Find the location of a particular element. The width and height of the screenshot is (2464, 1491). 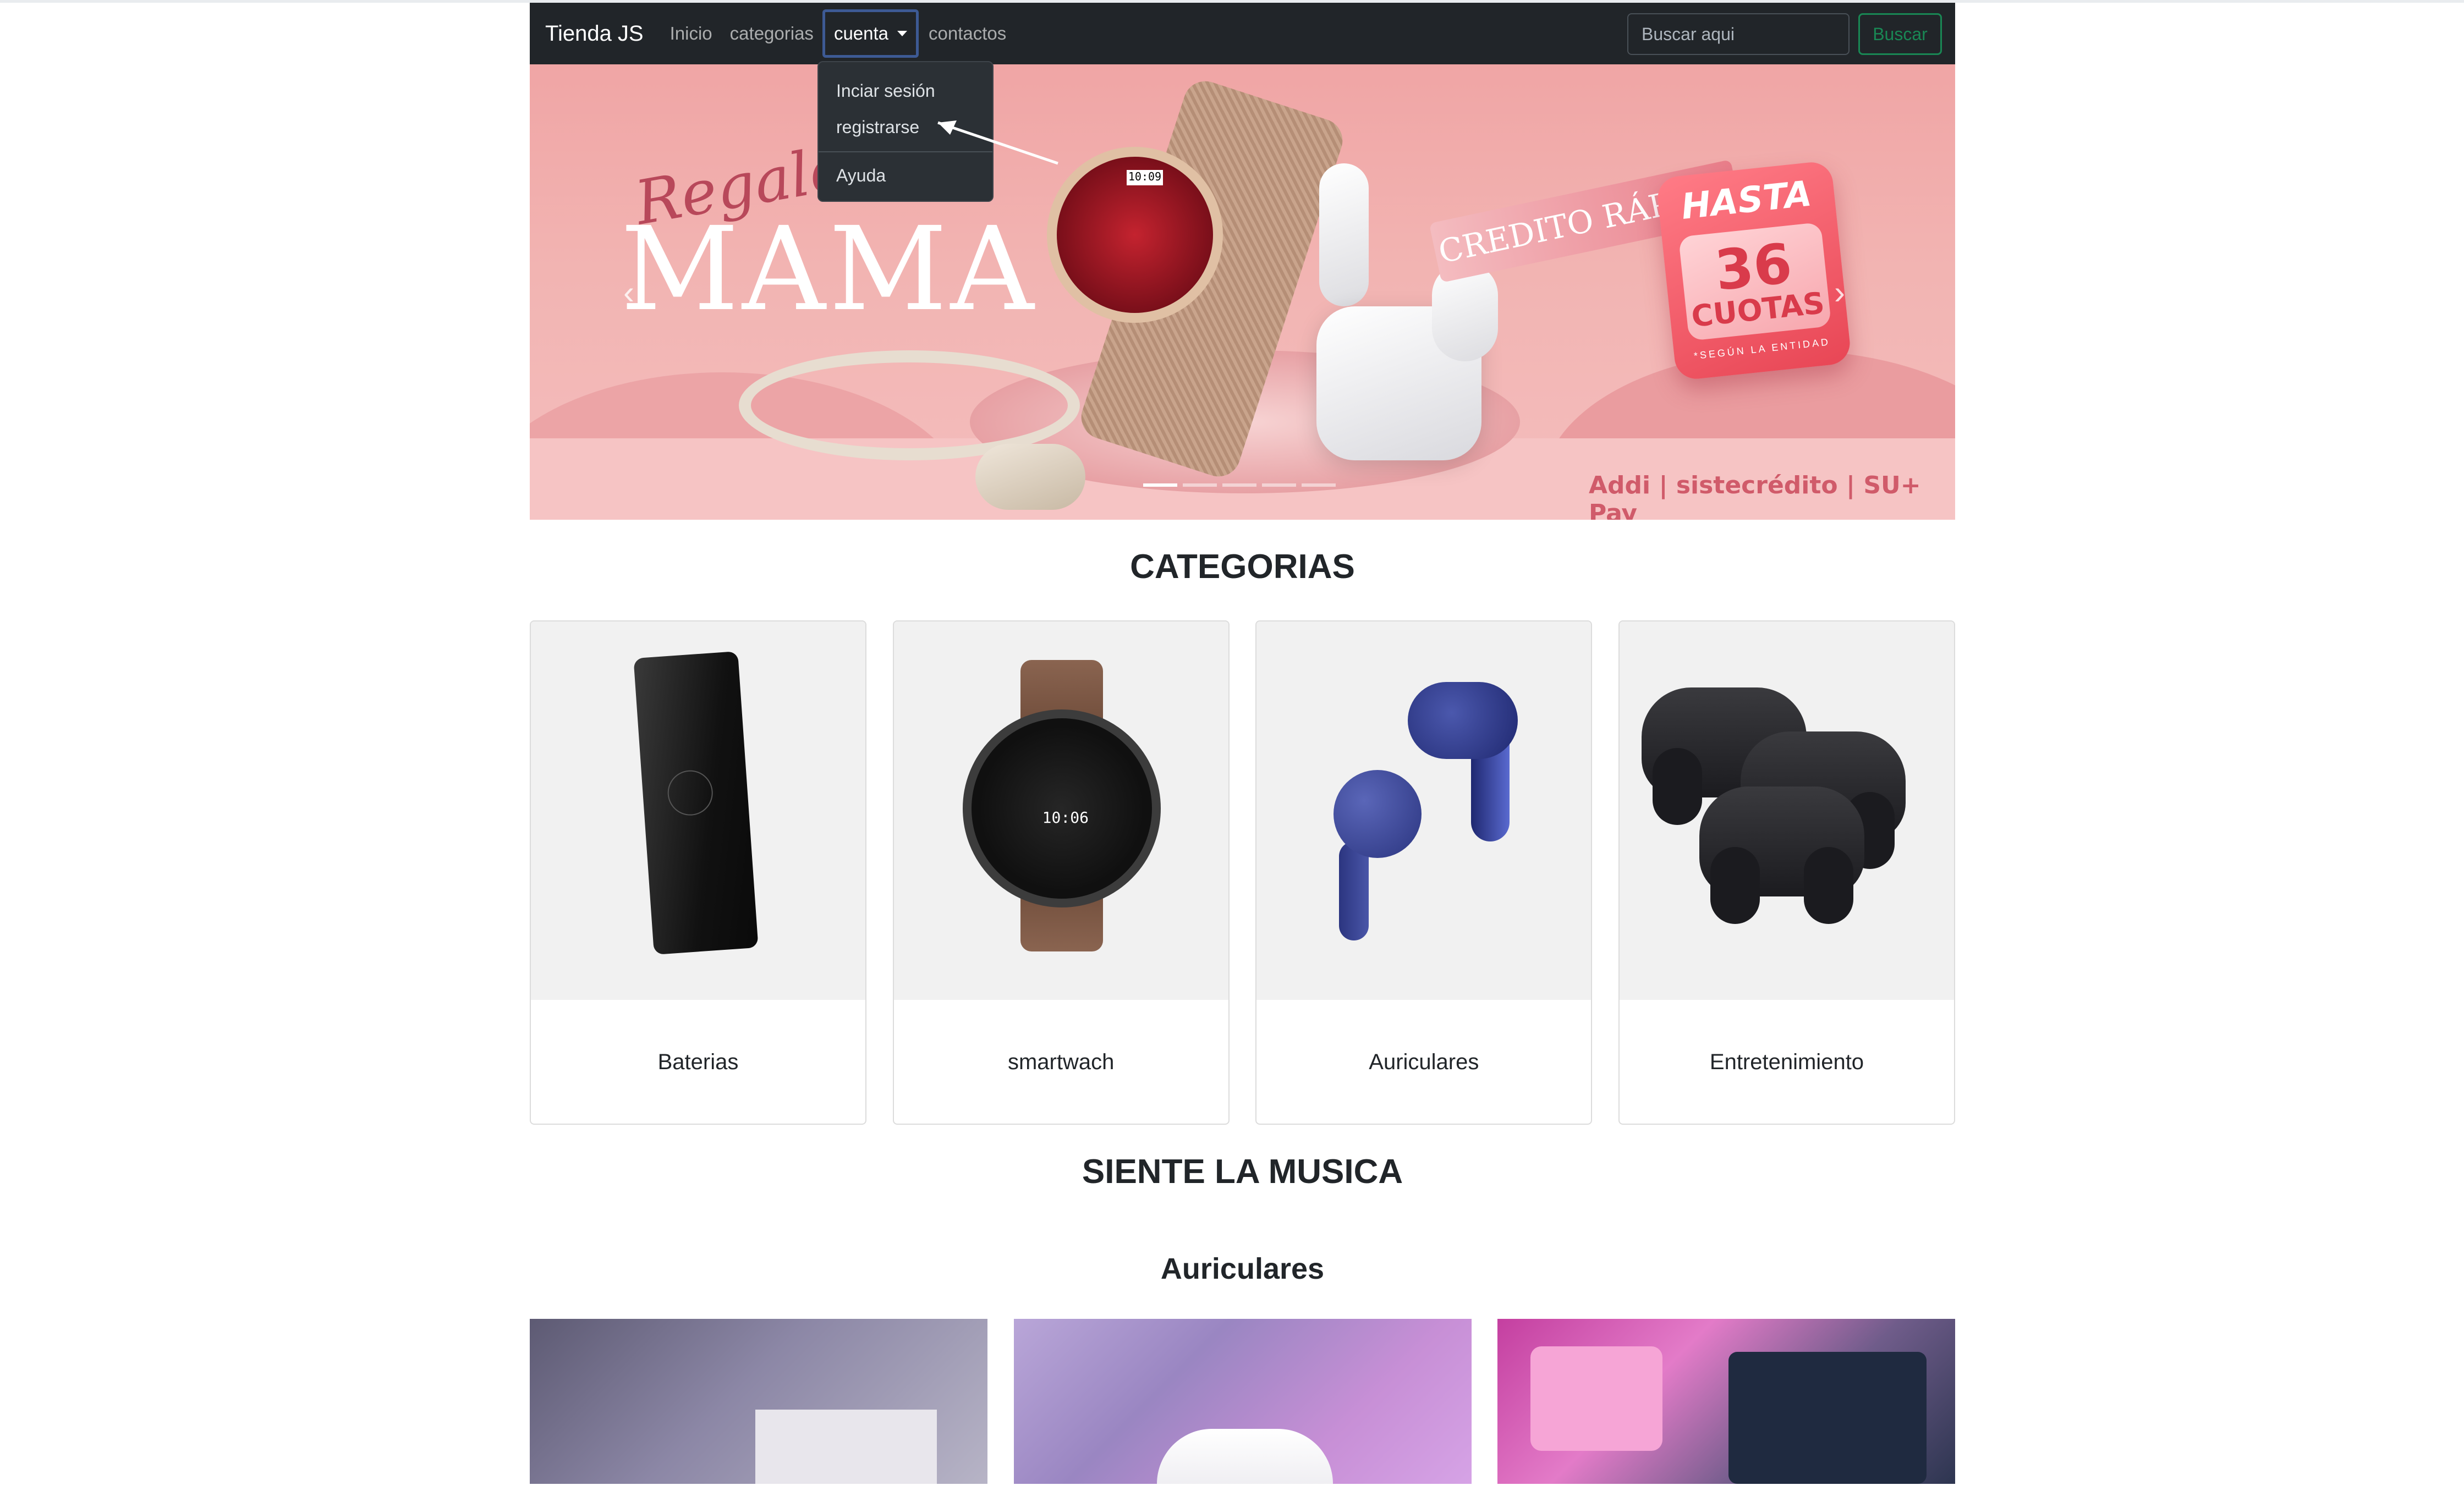

category-card-auriculares: Auriculares is located at coordinates (1424, 872).